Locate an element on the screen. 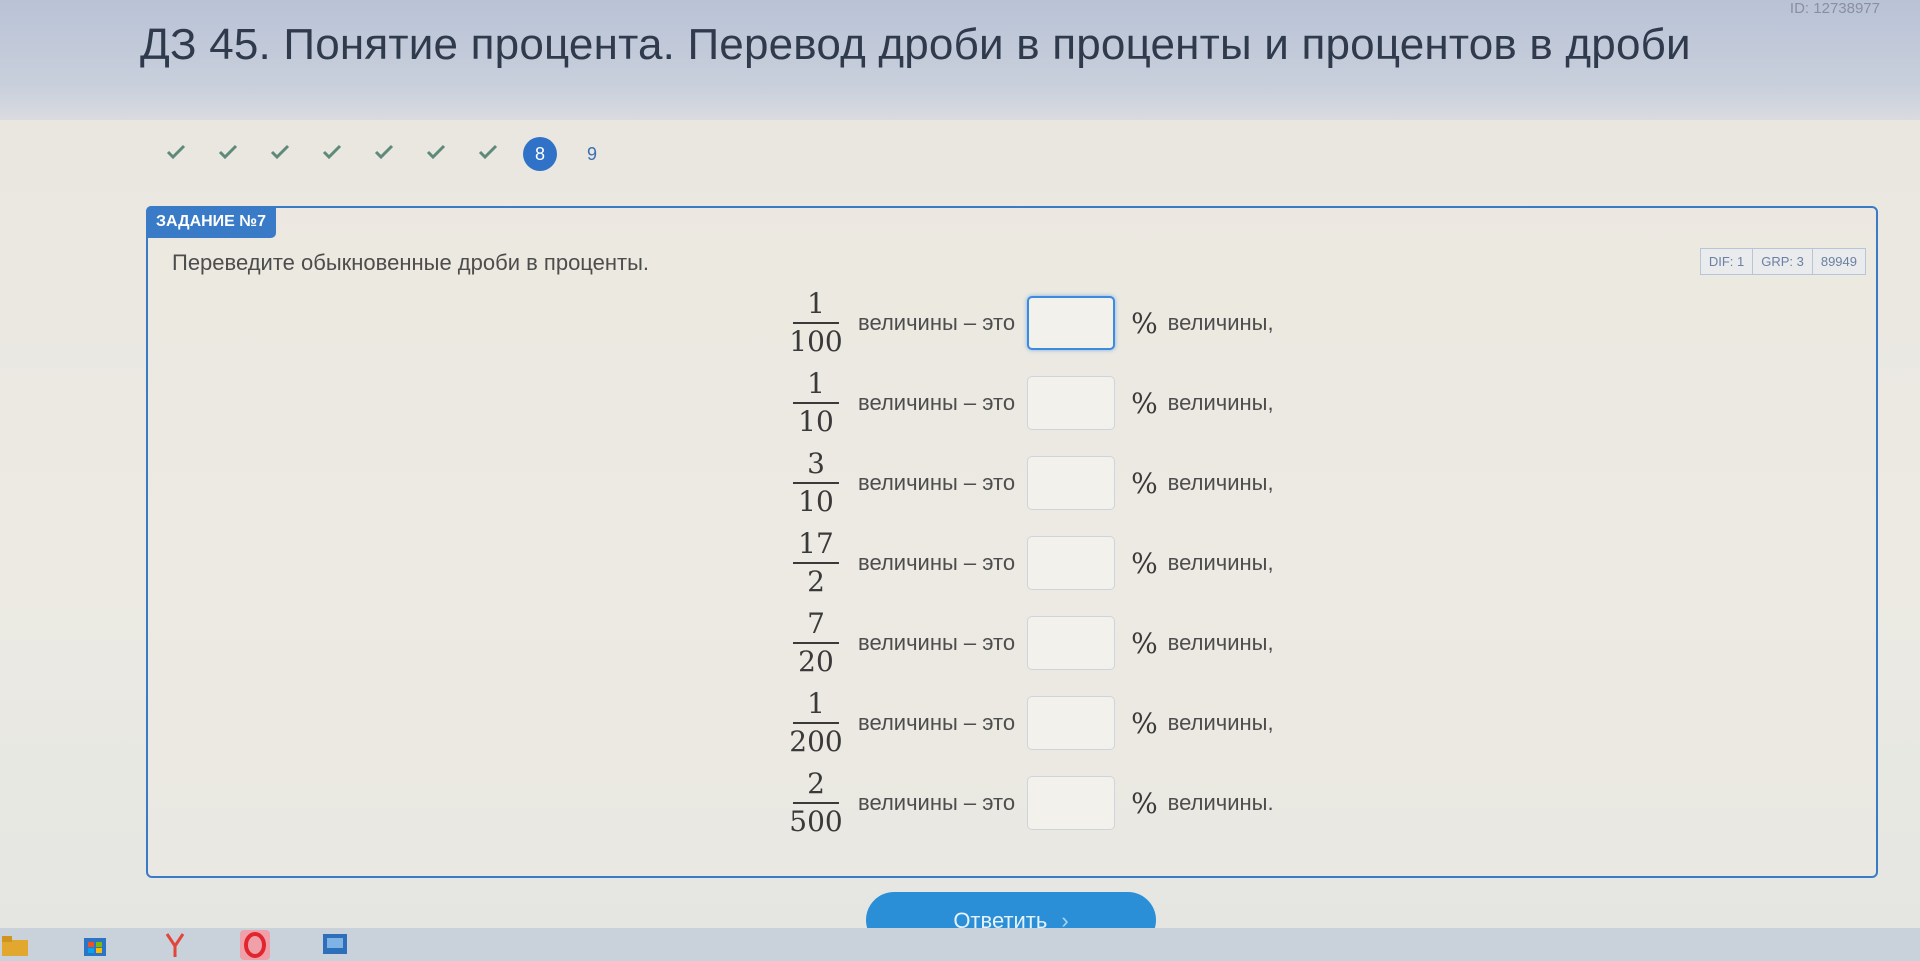 The image size is (1920, 961). fraction-row-1: 1 100 величины – это % величины, is located at coordinates (1031, 323).